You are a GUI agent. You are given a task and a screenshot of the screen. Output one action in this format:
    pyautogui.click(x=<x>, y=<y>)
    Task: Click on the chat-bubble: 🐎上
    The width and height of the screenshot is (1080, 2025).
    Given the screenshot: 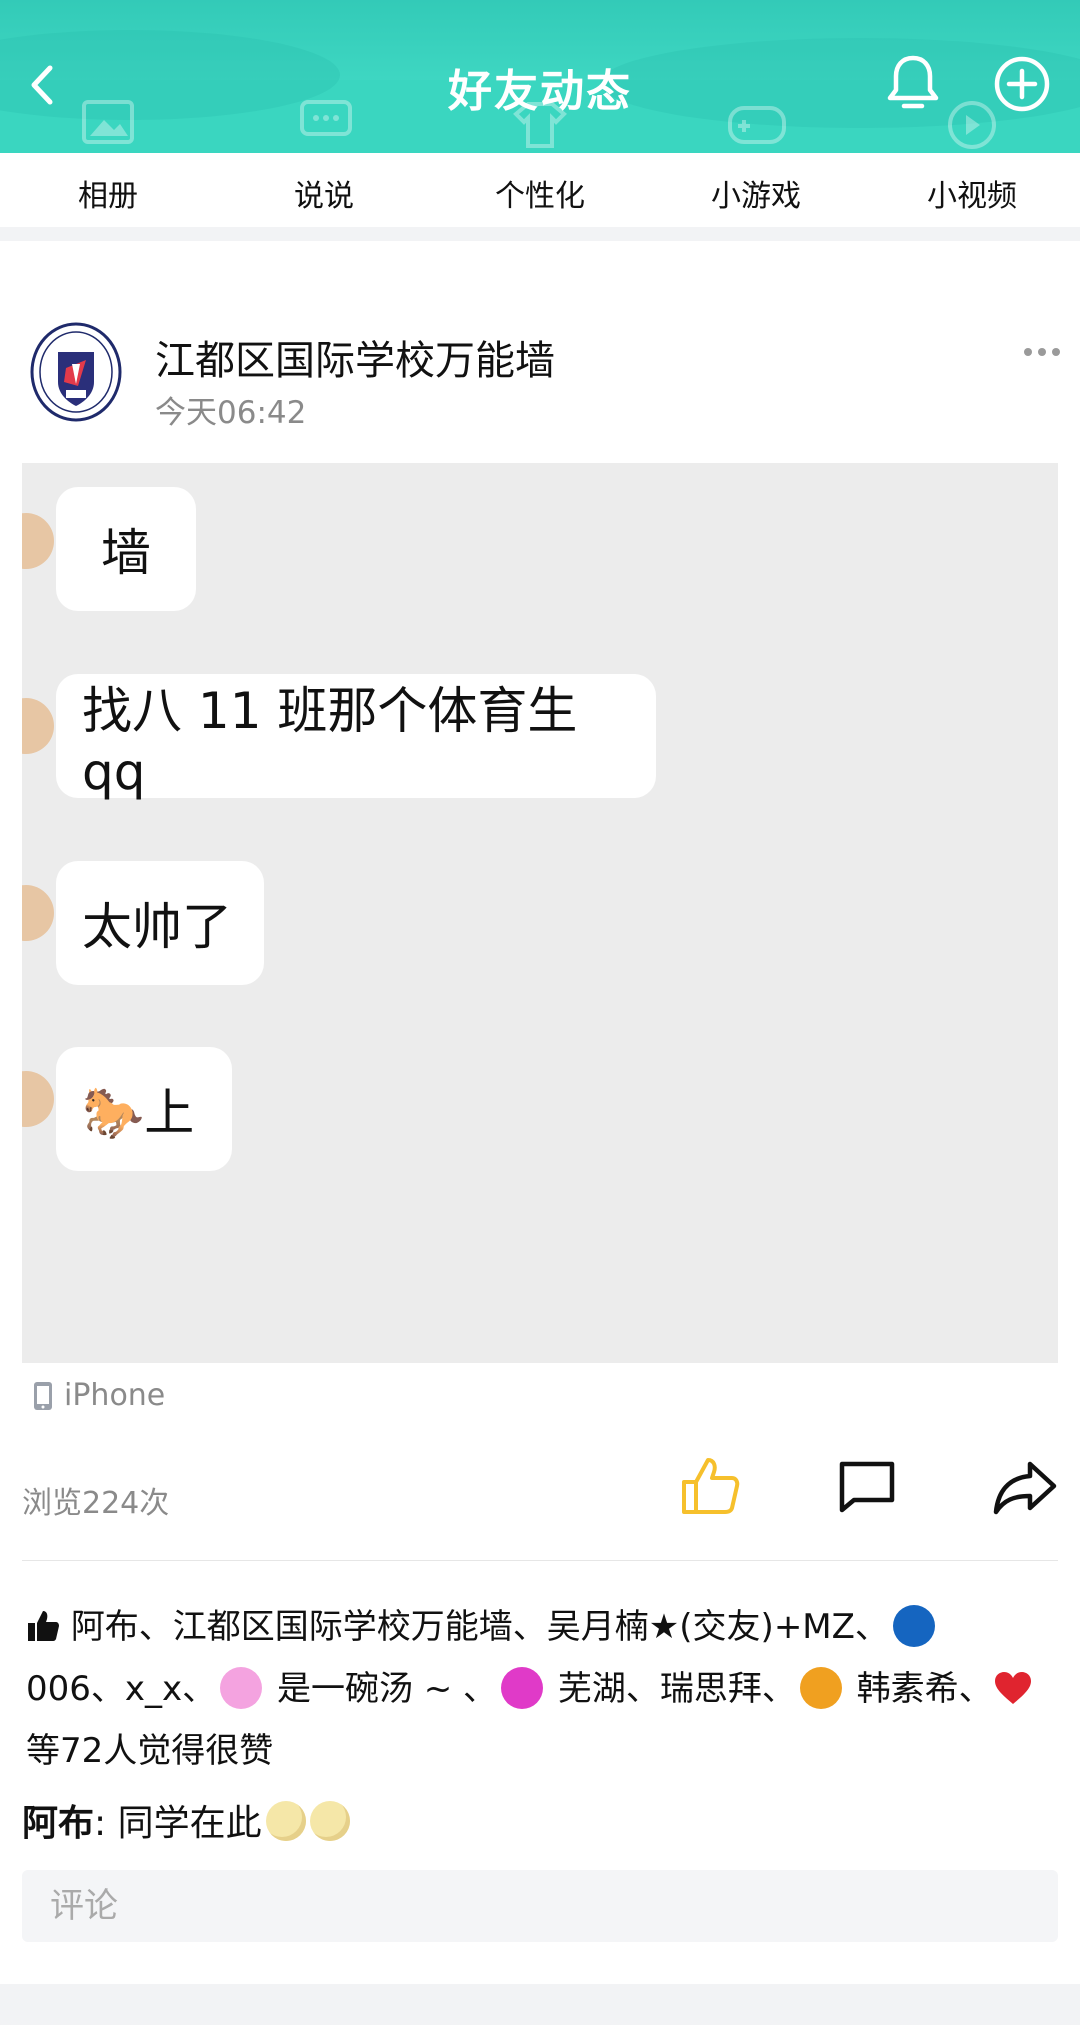 What is the action you would take?
    pyautogui.click(x=144, y=1109)
    